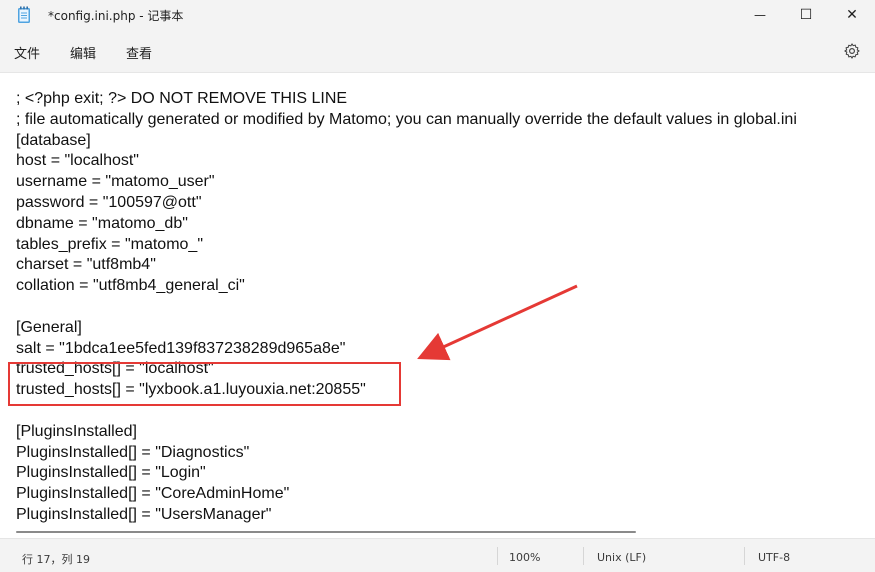 This screenshot has width=875, height=572. I want to click on maximize-button: ☐, so click(806, 15).